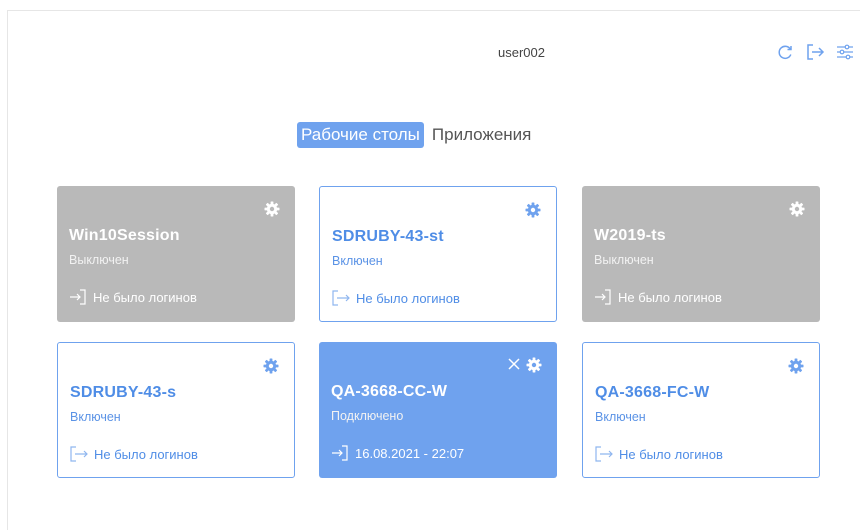 The height and width of the screenshot is (530, 860). What do you see at coordinates (123, 392) in the screenshot?
I see `card-title: SDRUBY-43-s` at bounding box center [123, 392].